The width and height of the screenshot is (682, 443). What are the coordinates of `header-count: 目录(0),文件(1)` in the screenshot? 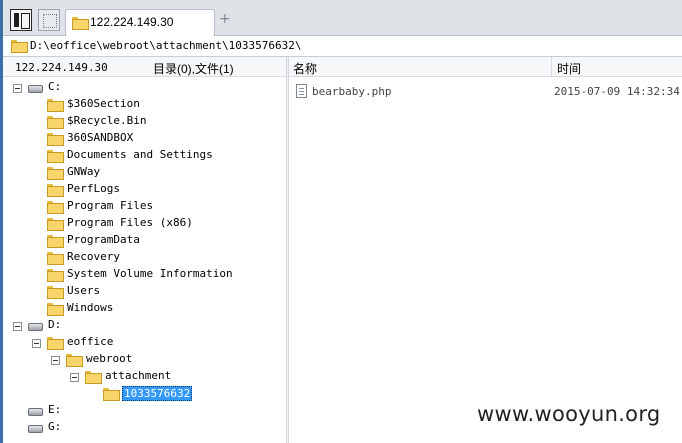 It's located at (193, 69).